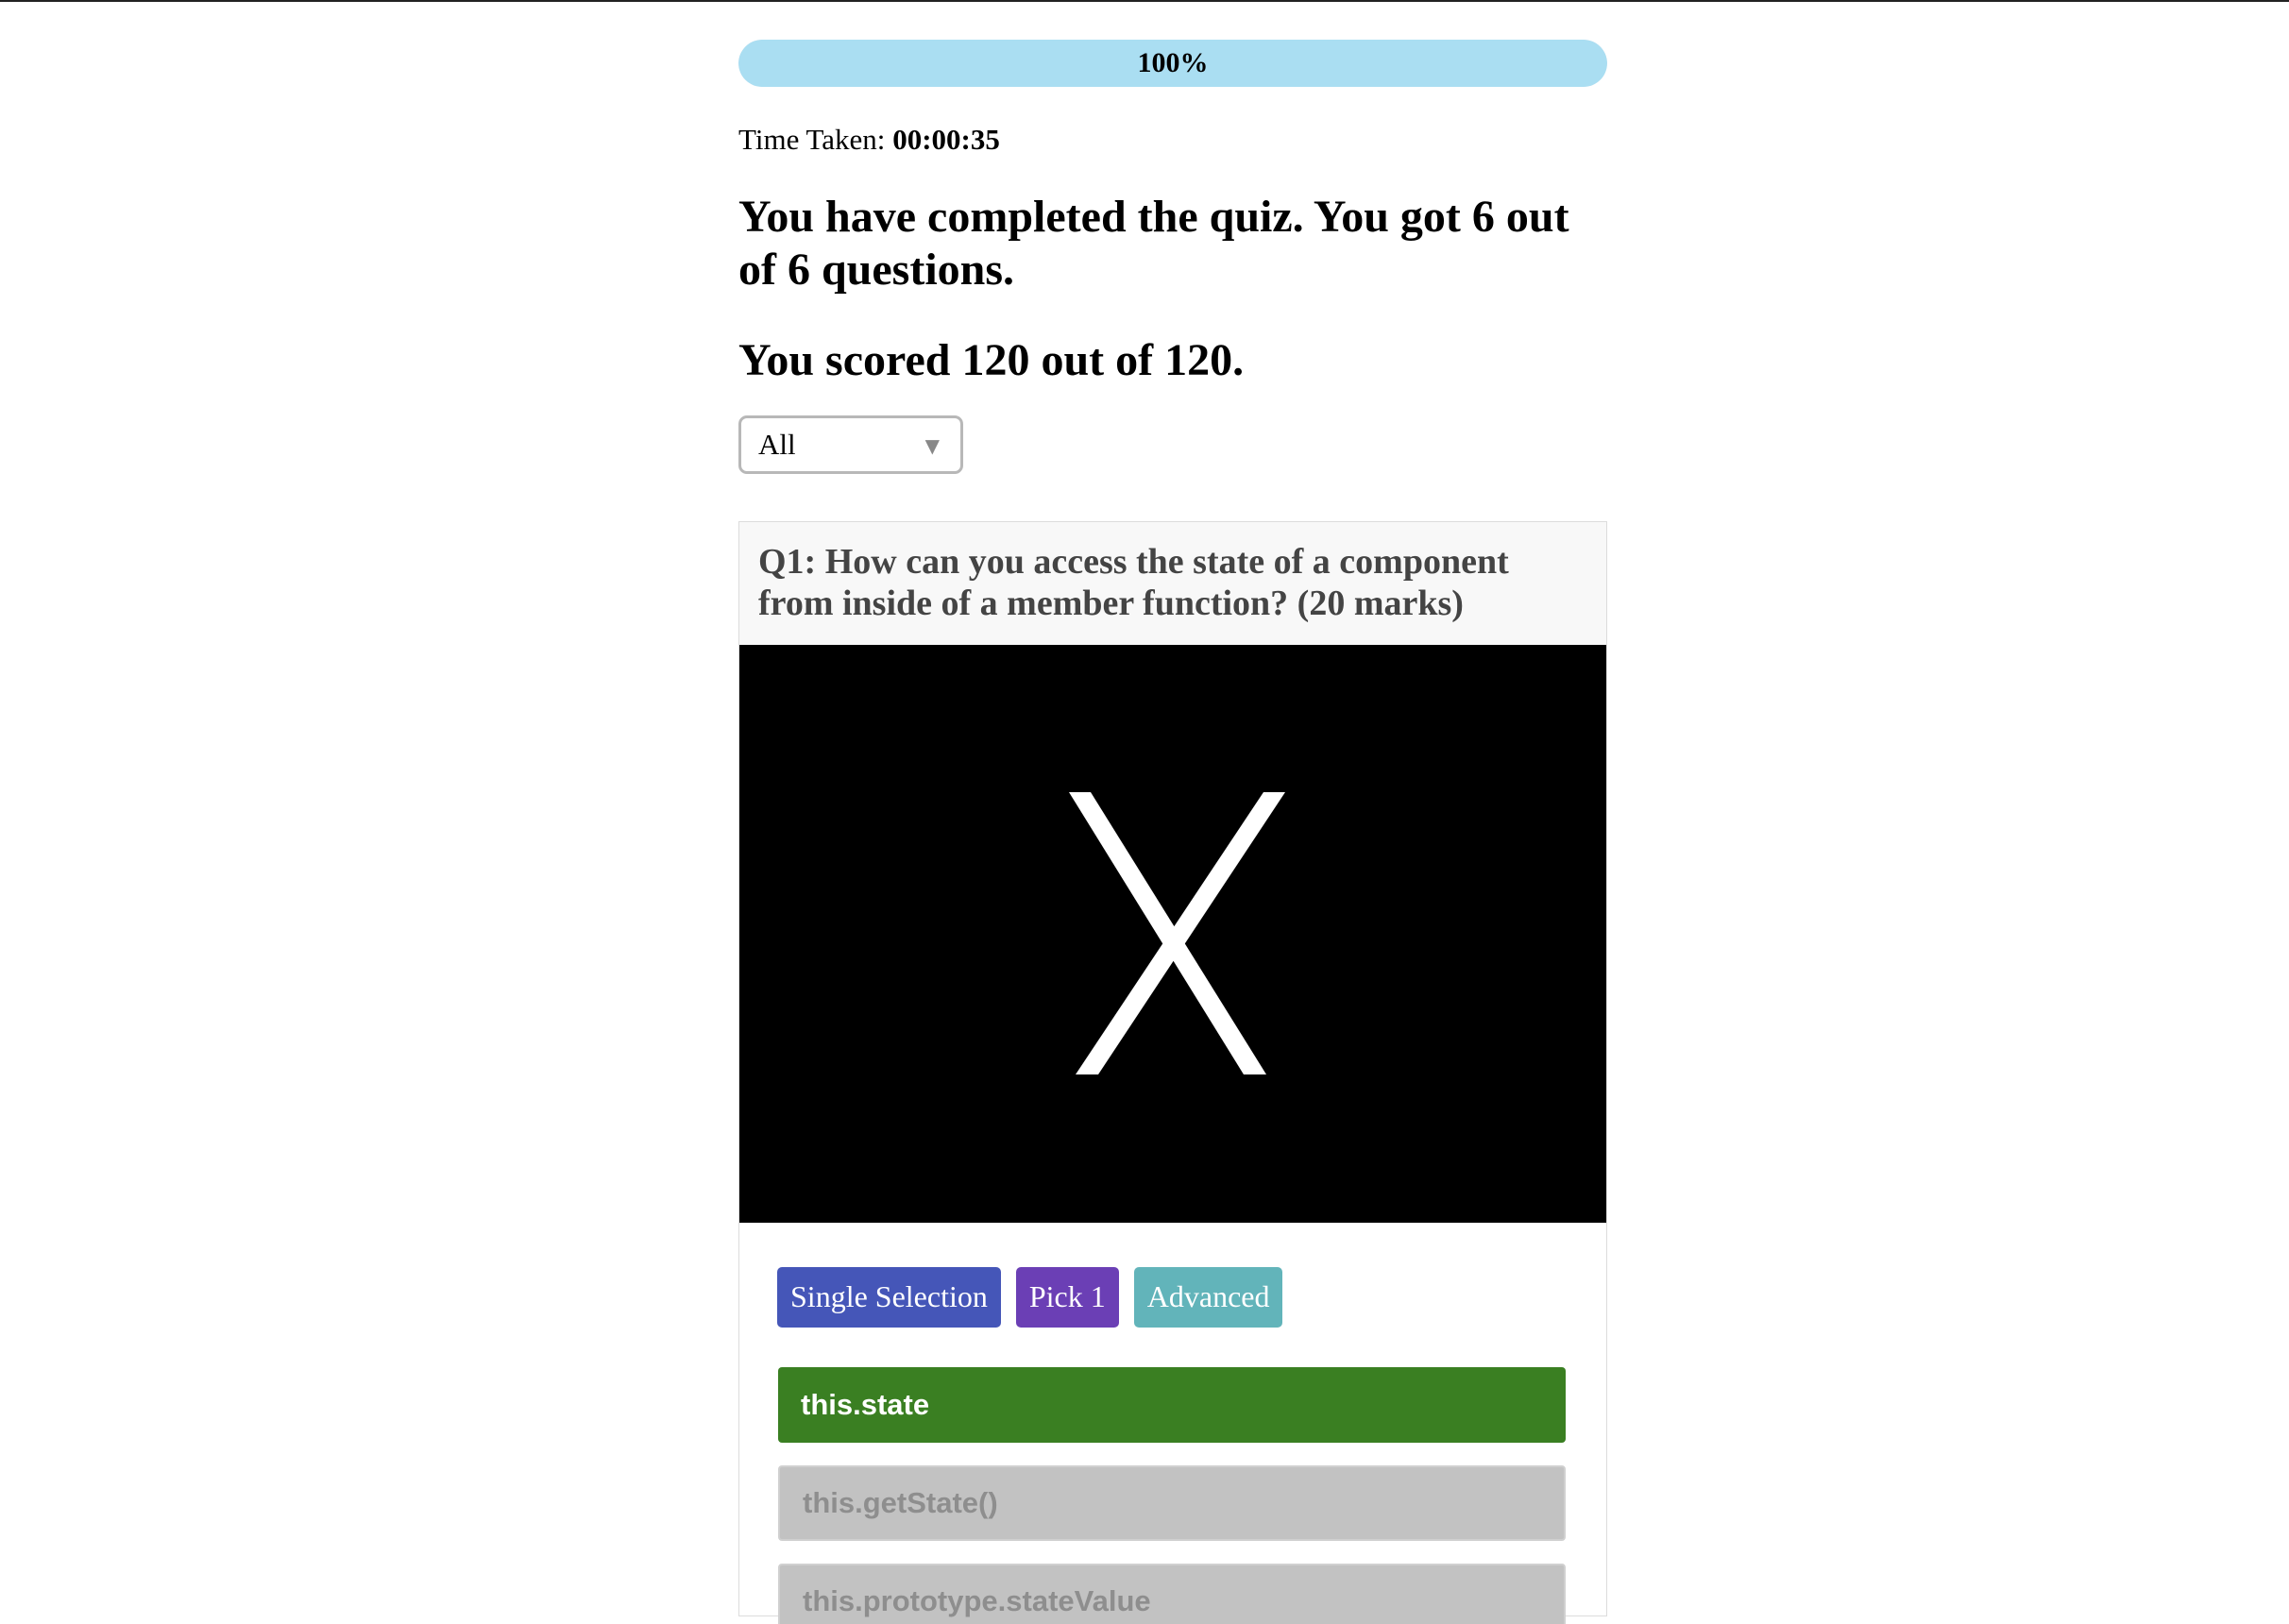 The height and width of the screenshot is (1624, 2289). Describe the element at coordinates (932, 445) in the screenshot. I see `chevron-down-icon: ▼` at that location.